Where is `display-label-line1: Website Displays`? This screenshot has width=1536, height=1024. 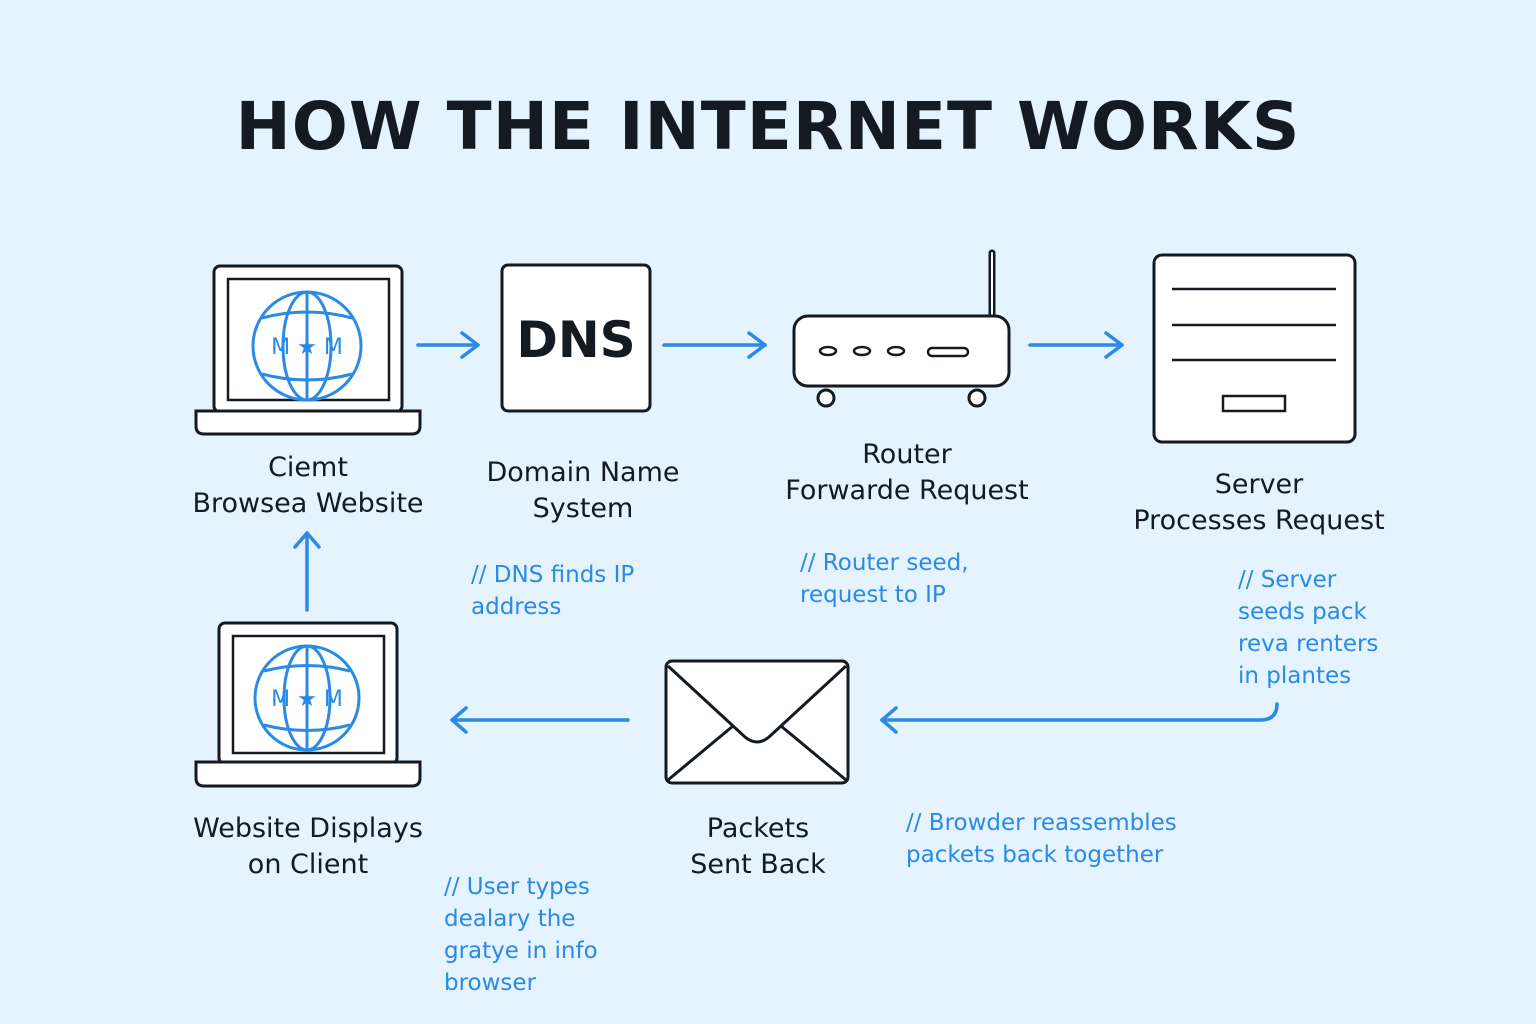
display-label-line1: Website Displays is located at coordinates (308, 828).